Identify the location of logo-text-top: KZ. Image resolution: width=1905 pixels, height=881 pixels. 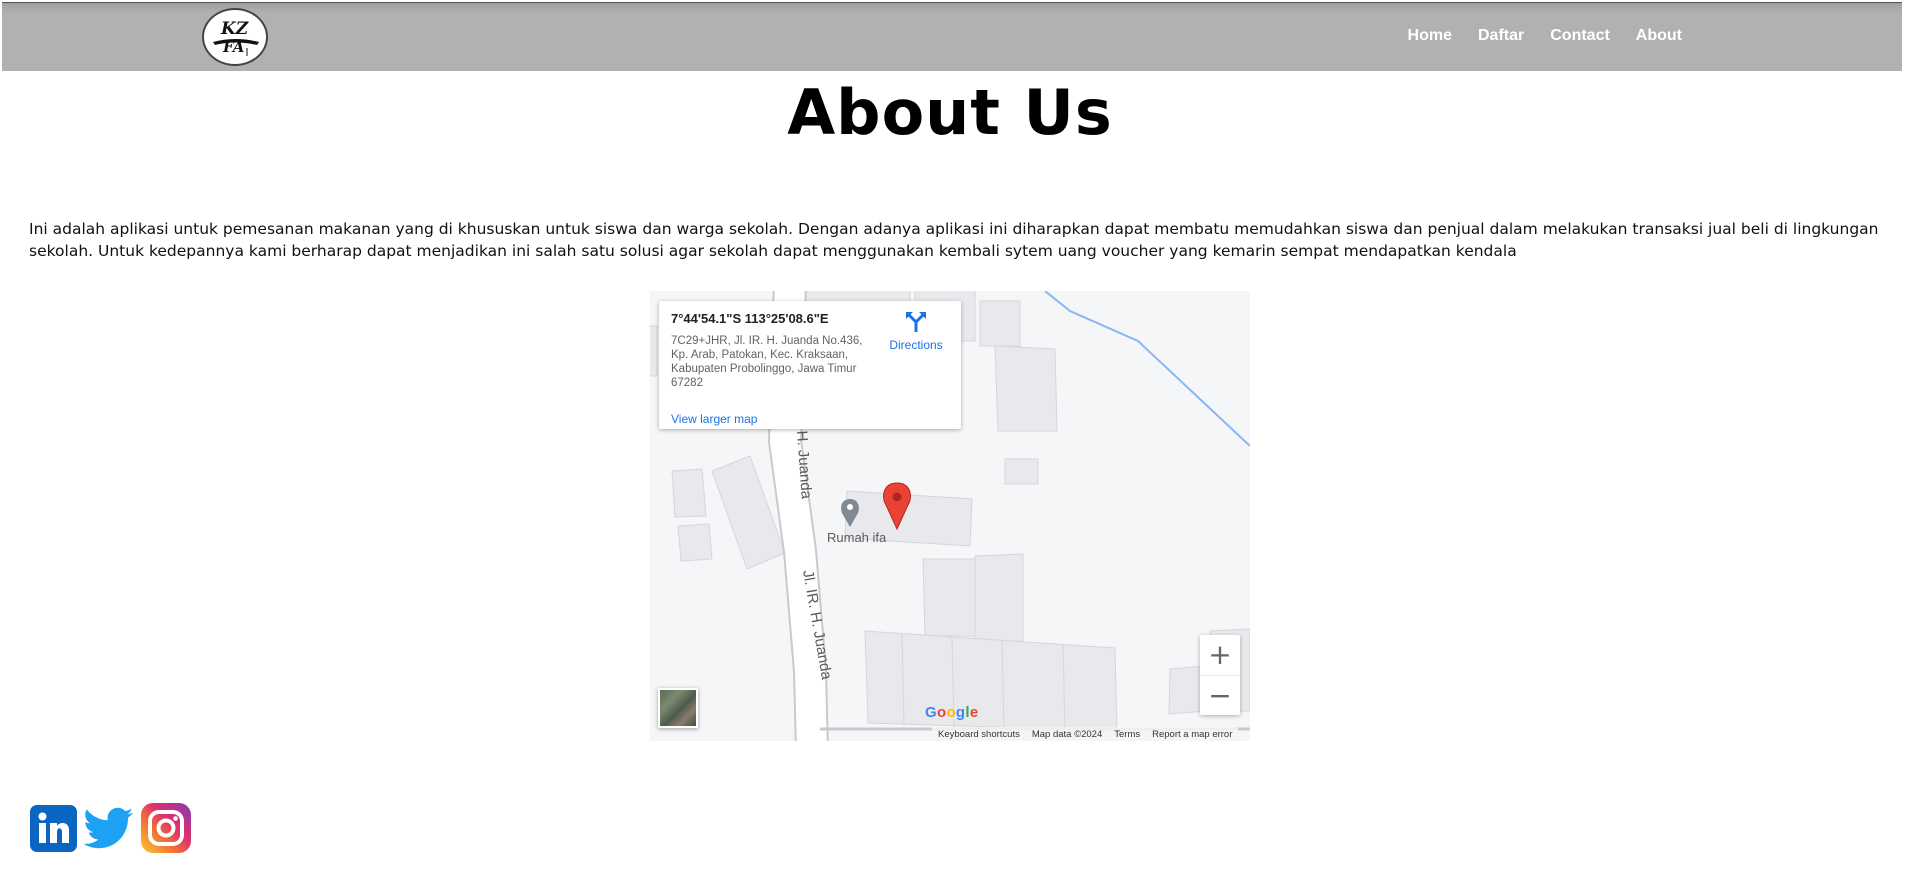
(234, 29).